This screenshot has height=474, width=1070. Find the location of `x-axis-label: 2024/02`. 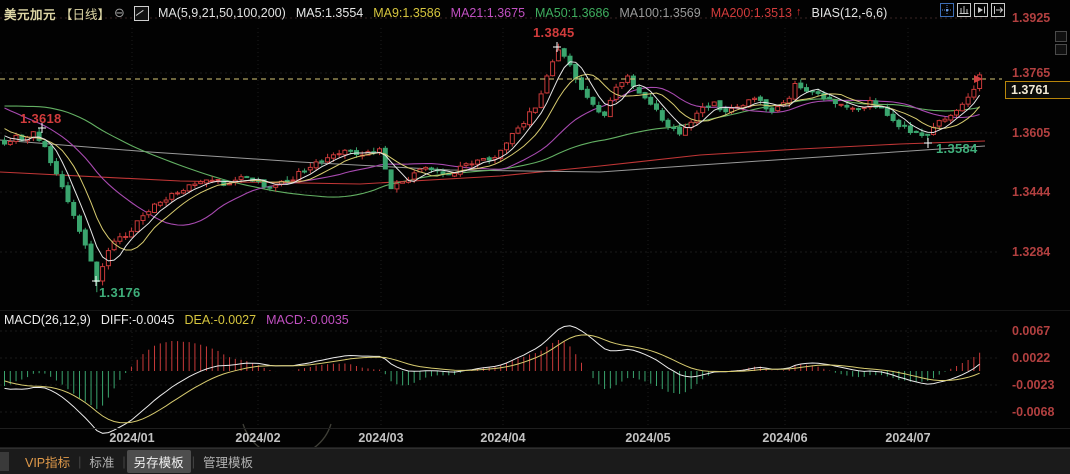

x-axis-label: 2024/02 is located at coordinates (258, 438).